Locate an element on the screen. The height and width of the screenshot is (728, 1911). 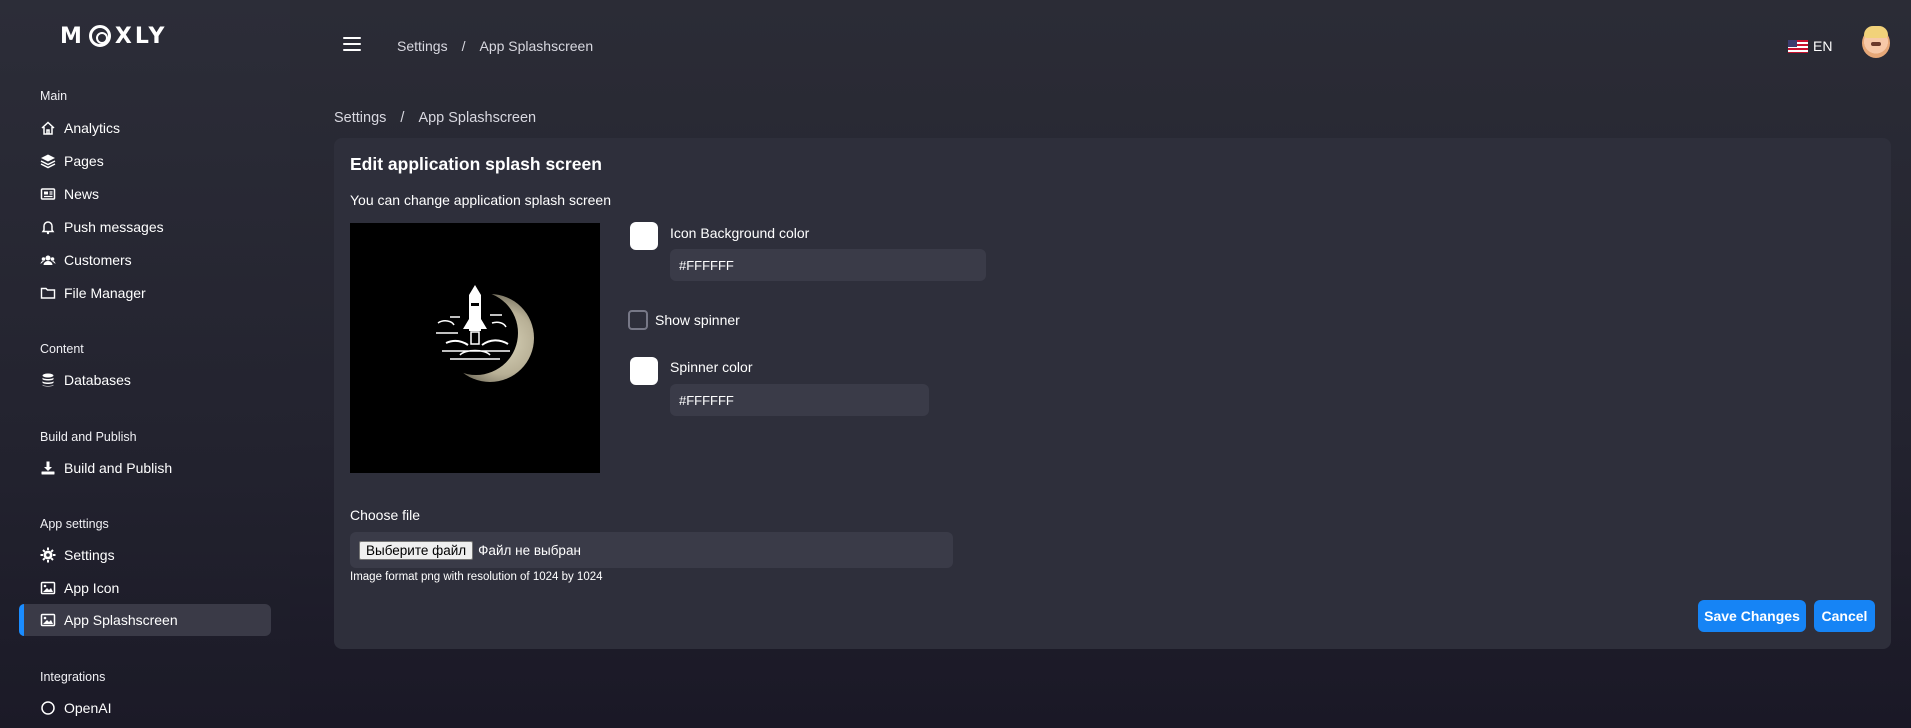
sidebar-item-push-messages: Push messages is located at coordinates (145, 227).